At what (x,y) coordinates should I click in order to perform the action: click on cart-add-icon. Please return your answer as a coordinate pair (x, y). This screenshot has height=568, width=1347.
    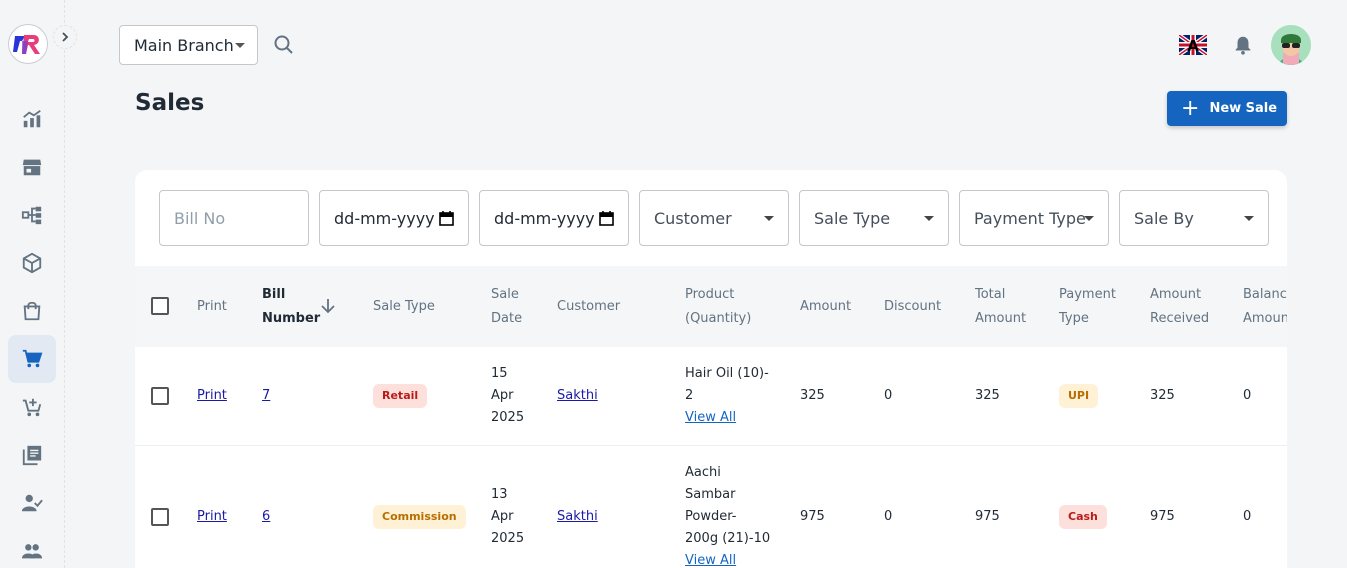
    Looking at the image, I should click on (32, 407).